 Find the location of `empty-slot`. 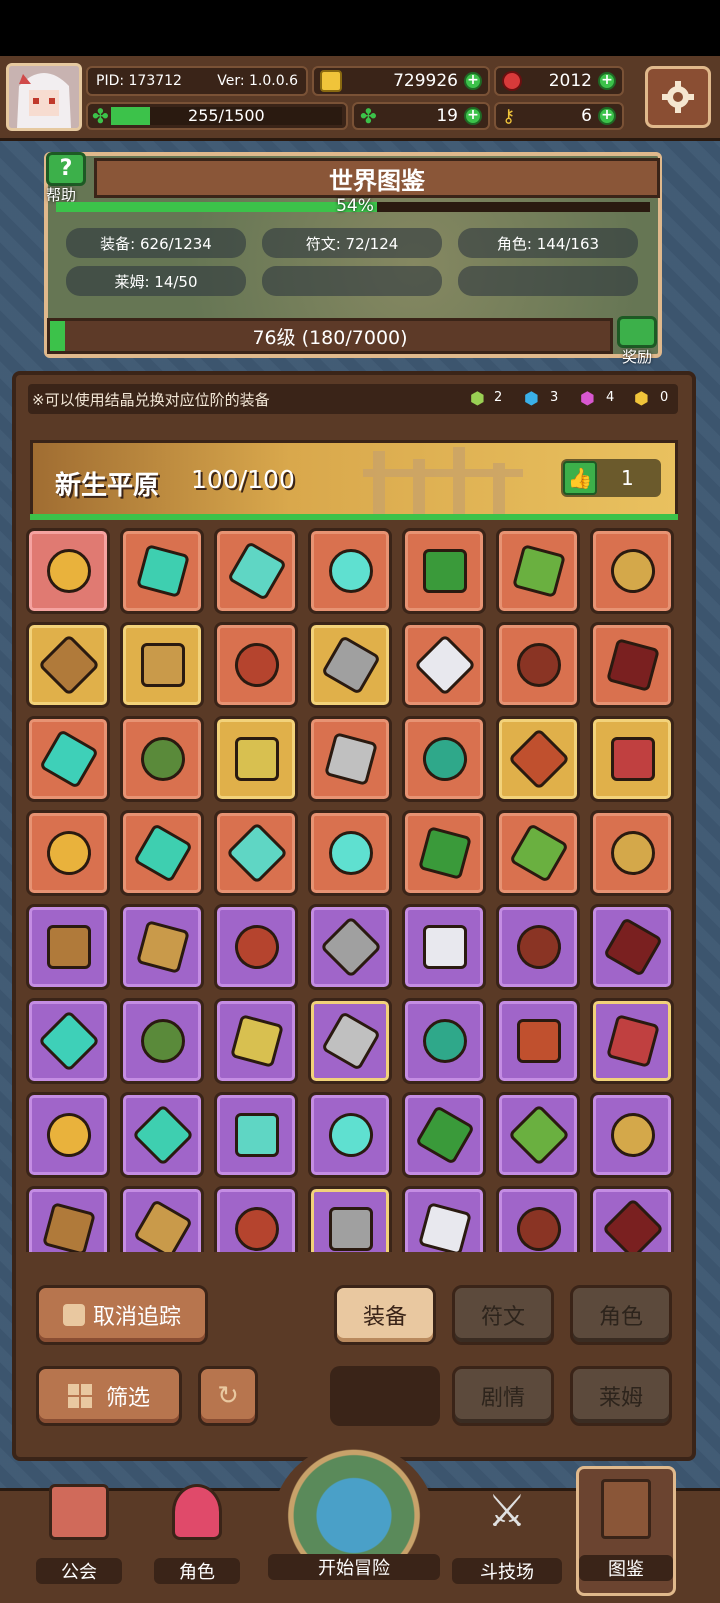

empty-slot is located at coordinates (385, 1396).